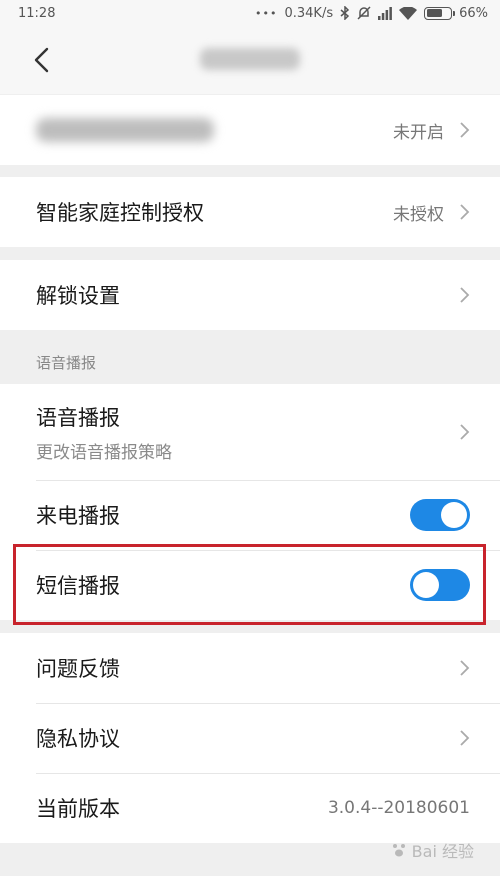  What do you see at coordinates (250, 432) in the screenshot?
I see `voice-broadcast-row: 语音播报 更改语音播报策略` at bounding box center [250, 432].